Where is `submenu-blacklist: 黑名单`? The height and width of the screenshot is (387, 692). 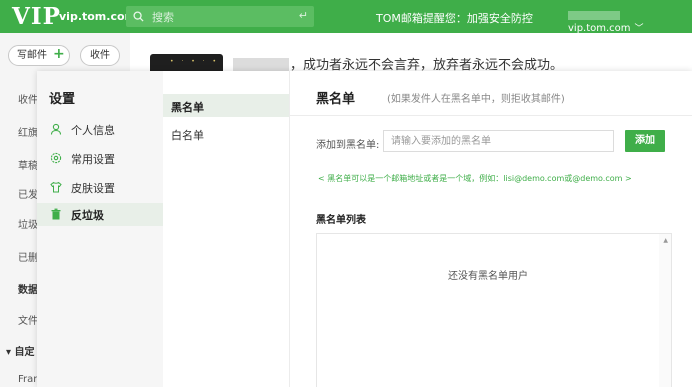
submenu-blacklist: 黑名单 is located at coordinates (226, 105).